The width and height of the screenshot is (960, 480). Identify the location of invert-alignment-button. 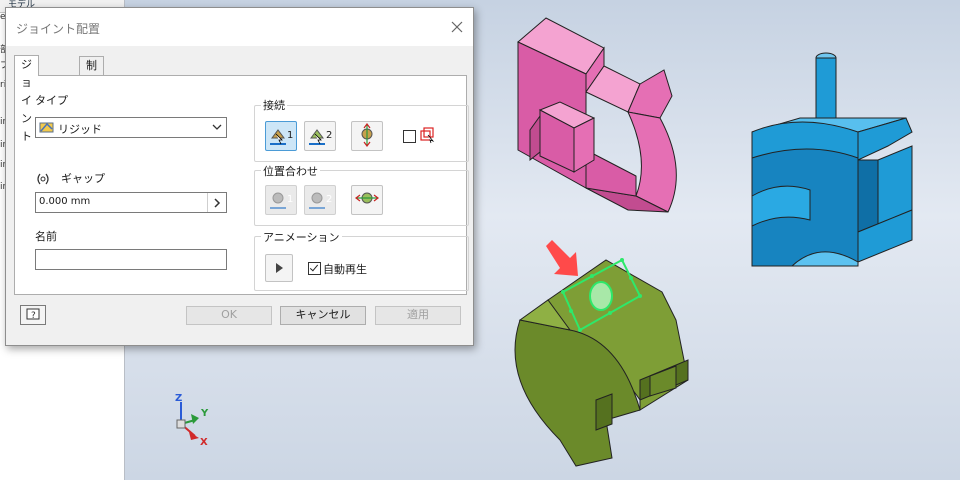
(367, 200).